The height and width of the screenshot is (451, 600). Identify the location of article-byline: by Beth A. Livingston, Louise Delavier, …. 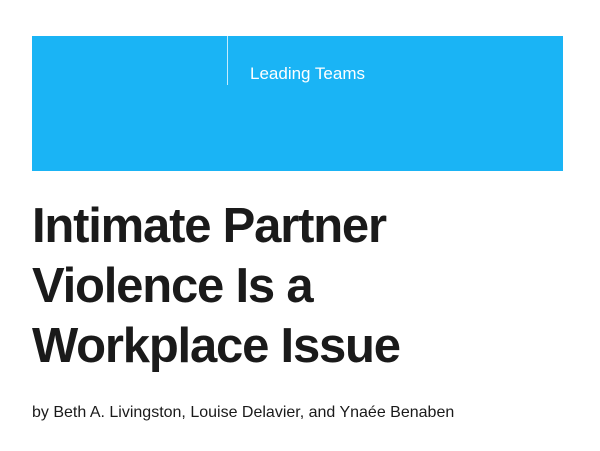
(243, 412).